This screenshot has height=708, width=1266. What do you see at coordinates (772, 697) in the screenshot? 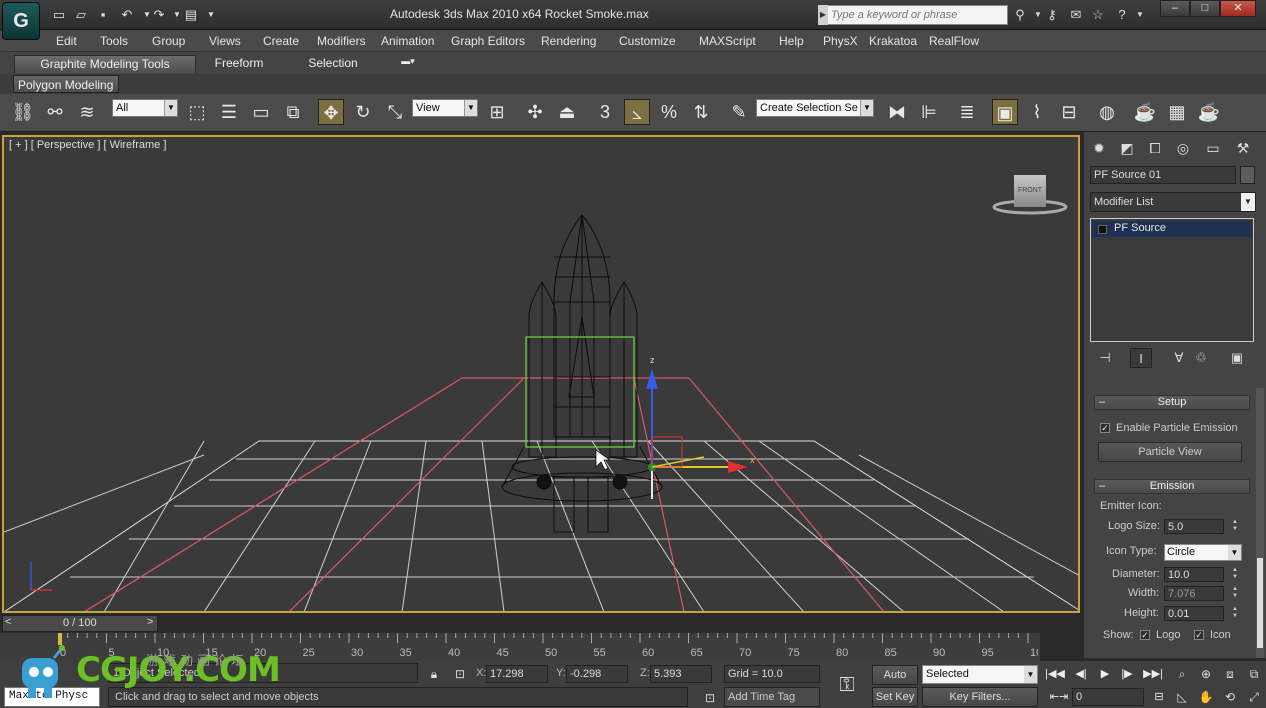
I see `add-time-tag-button: Add Time Tag` at bounding box center [772, 697].